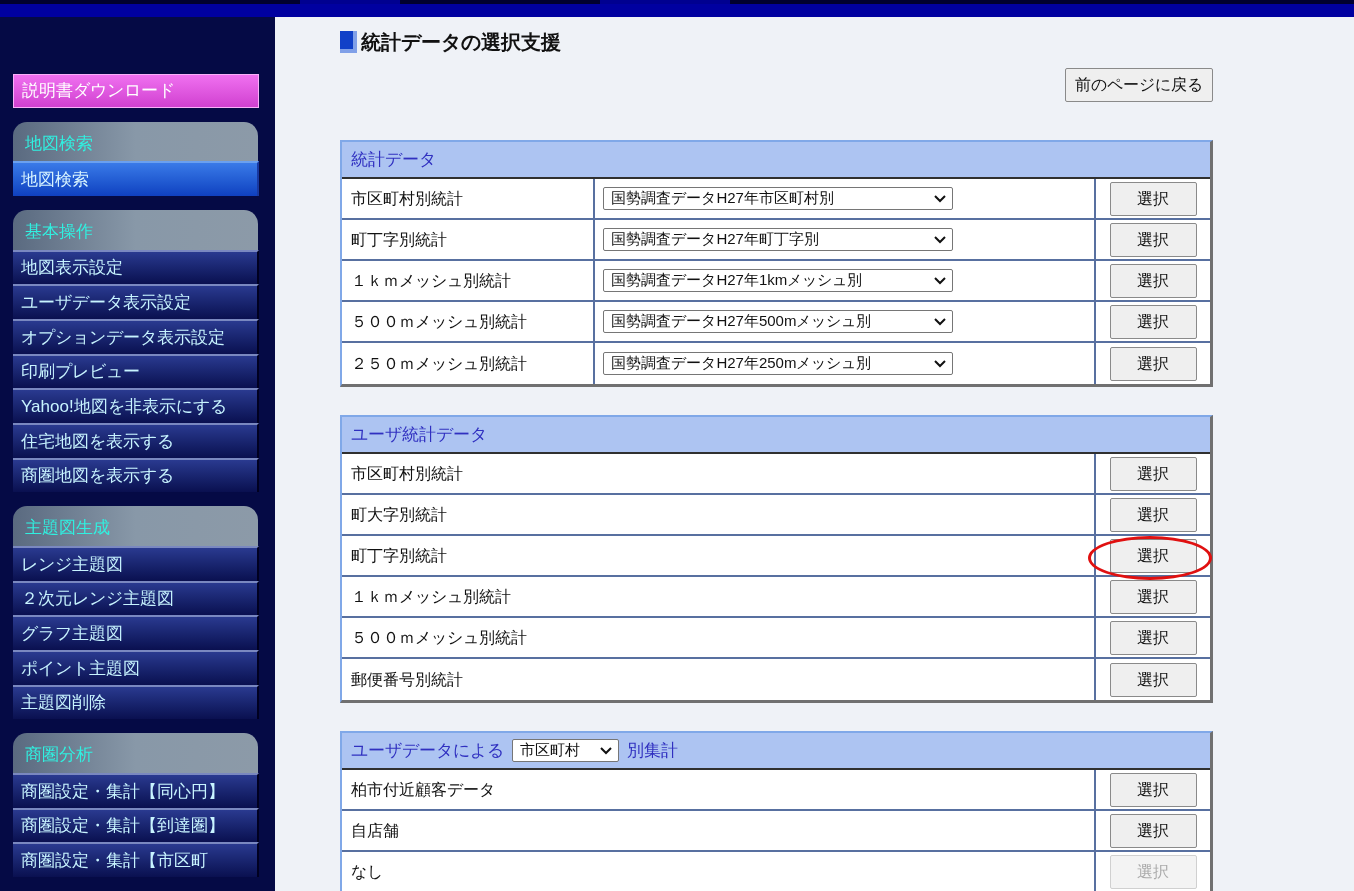  Describe the element at coordinates (136, 790) in the screenshot. I see `sidebar-menu-item: 商圏設定・集計【同心円】` at that location.